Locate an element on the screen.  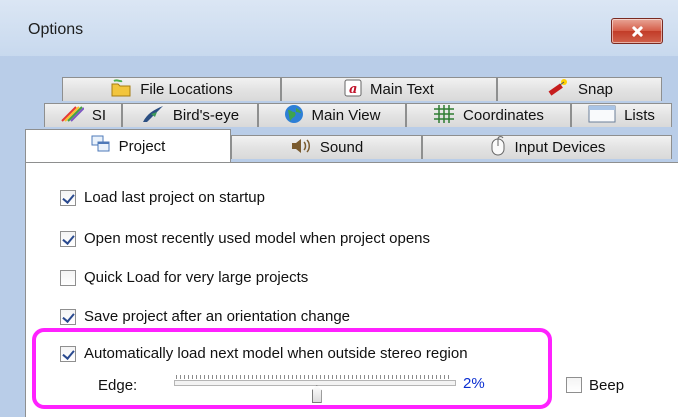
tab-label: Main Text is located at coordinates (402, 89).